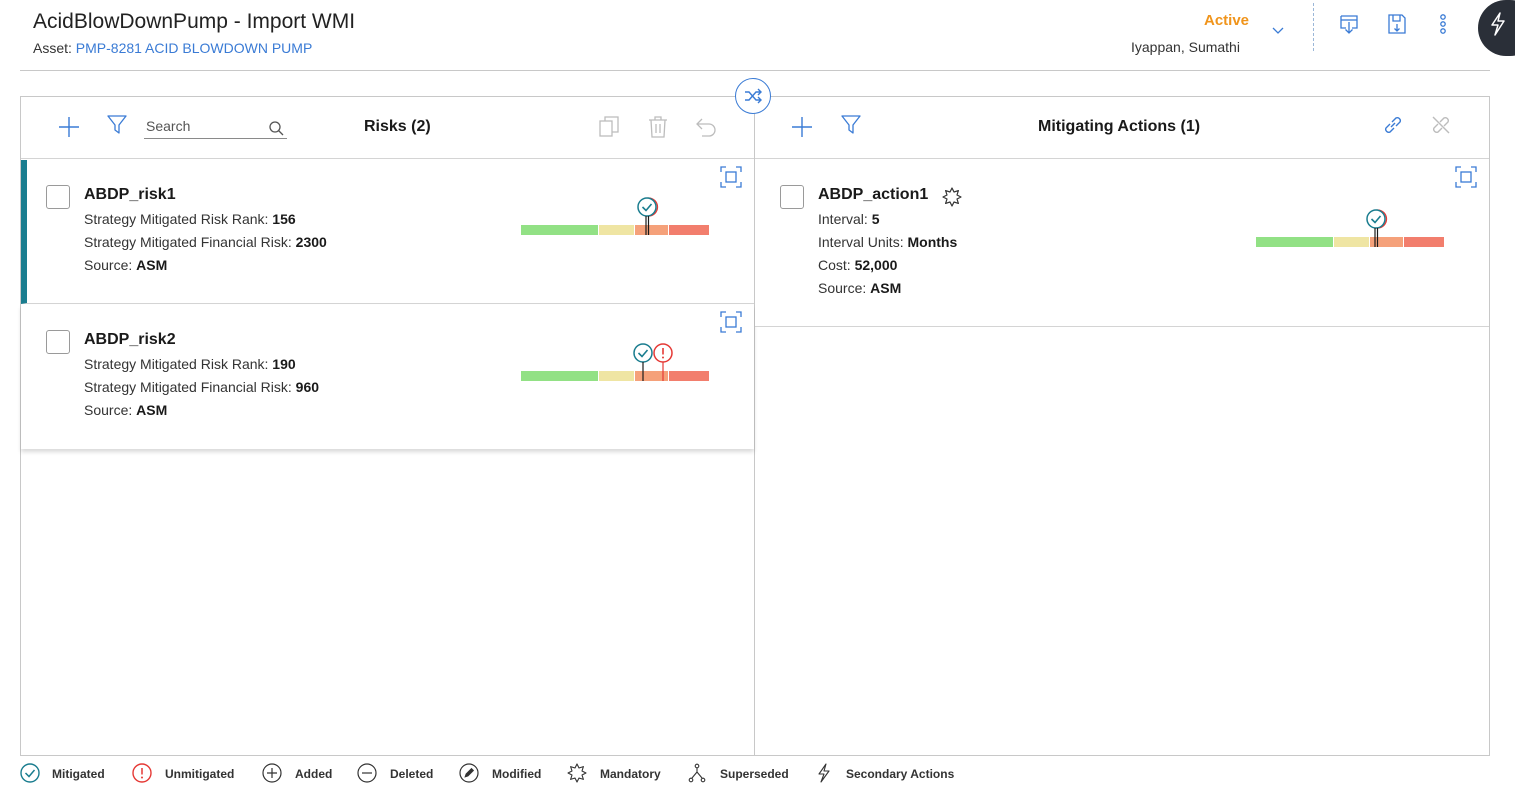 Image resolution: width=1515 pixels, height=790 pixels. Describe the element at coordinates (875, 219) in the screenshot. I see `field-value: 5` at that location.